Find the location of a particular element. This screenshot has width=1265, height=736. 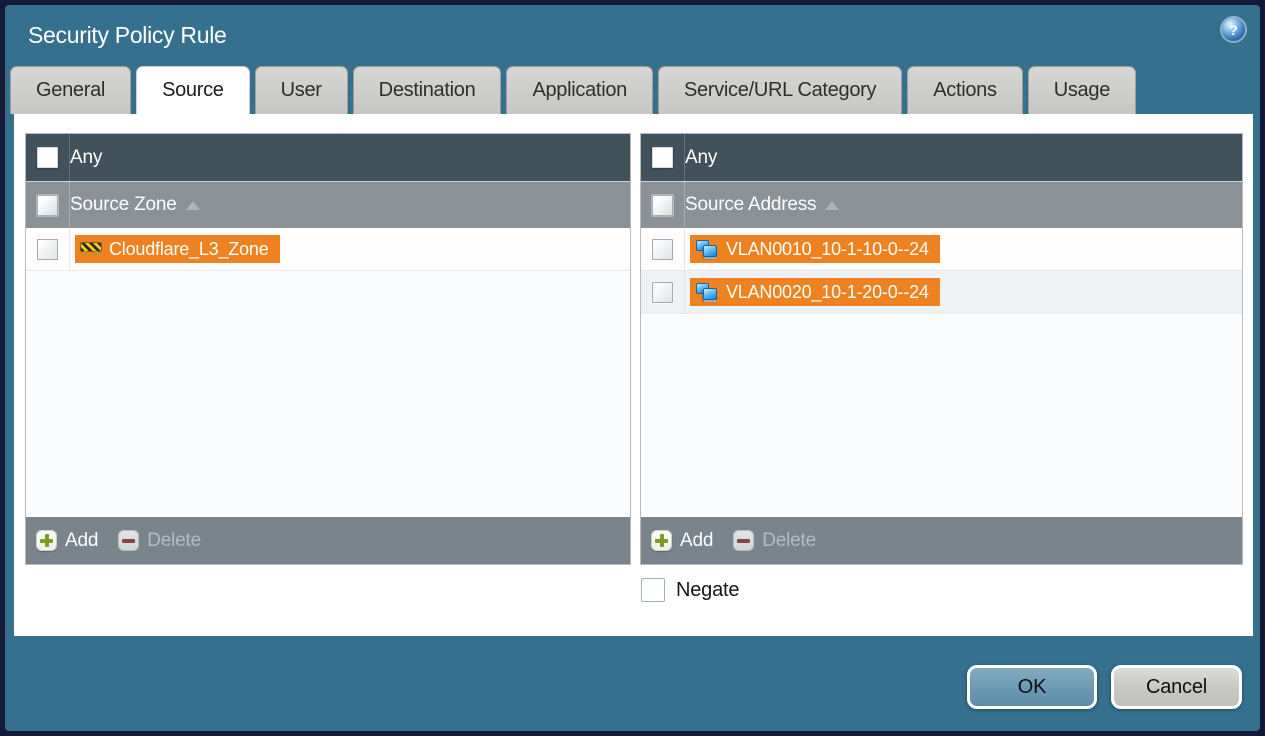

source-zone-toolbar: Add Delete is located at coordinates (328, 540).